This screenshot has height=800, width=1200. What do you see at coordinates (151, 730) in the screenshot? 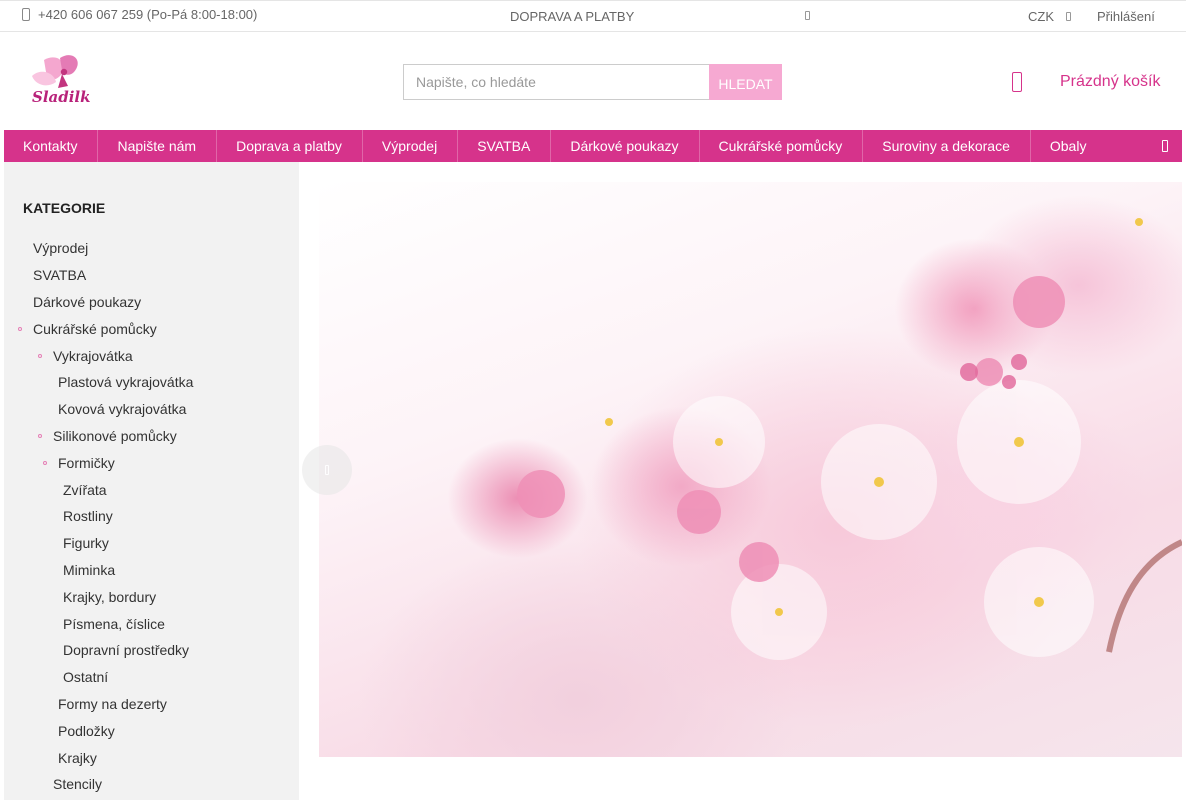
I see `category-item: Podložky` at bounding box center [151, 730].